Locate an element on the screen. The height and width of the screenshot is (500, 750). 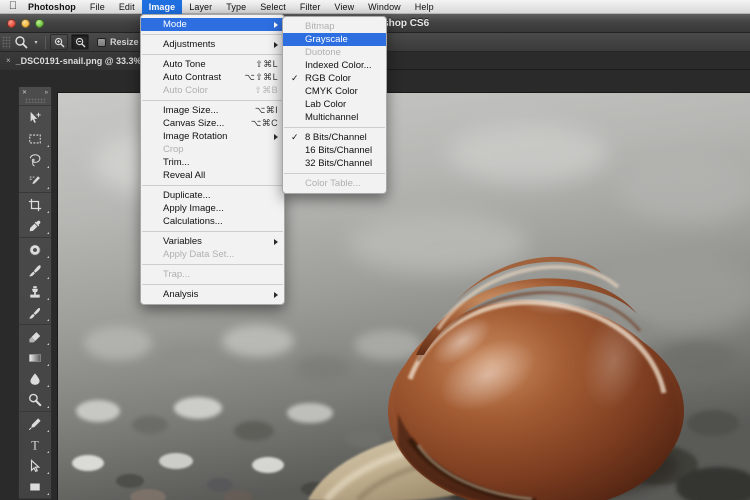
type-tool: T is located at coordinates (35, 444).